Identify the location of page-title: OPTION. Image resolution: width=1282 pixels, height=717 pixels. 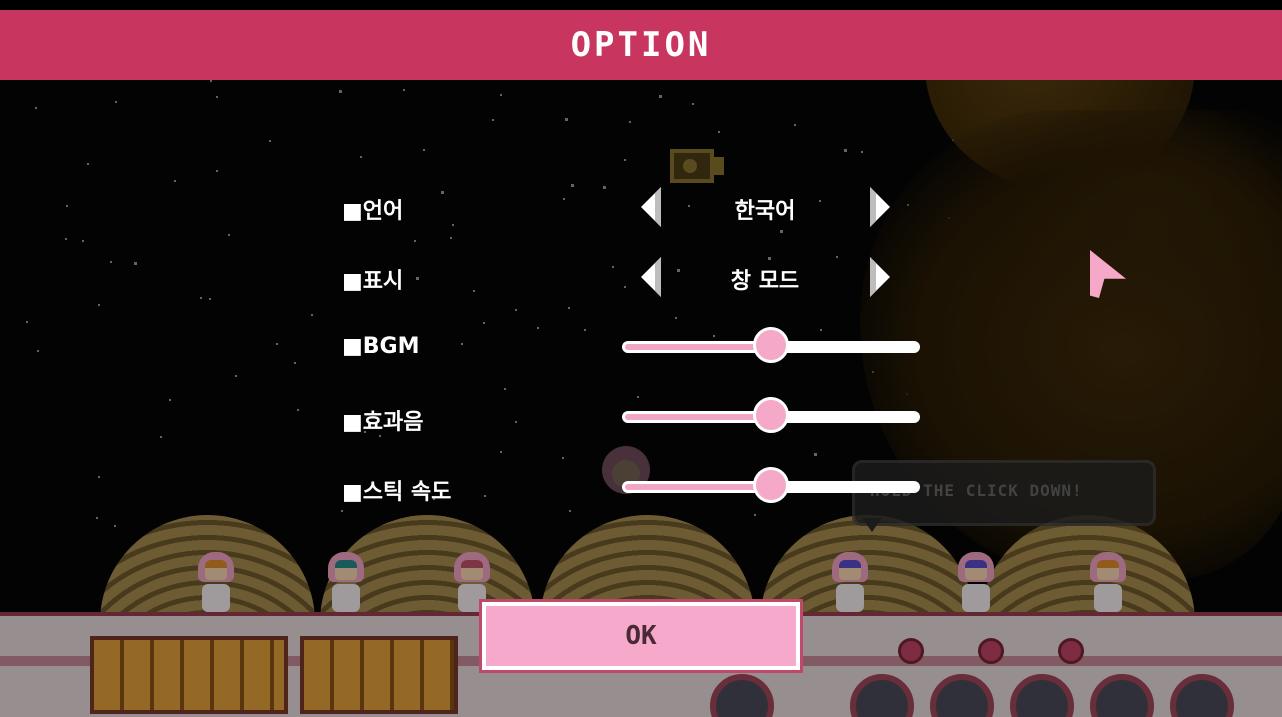
(641, 45).